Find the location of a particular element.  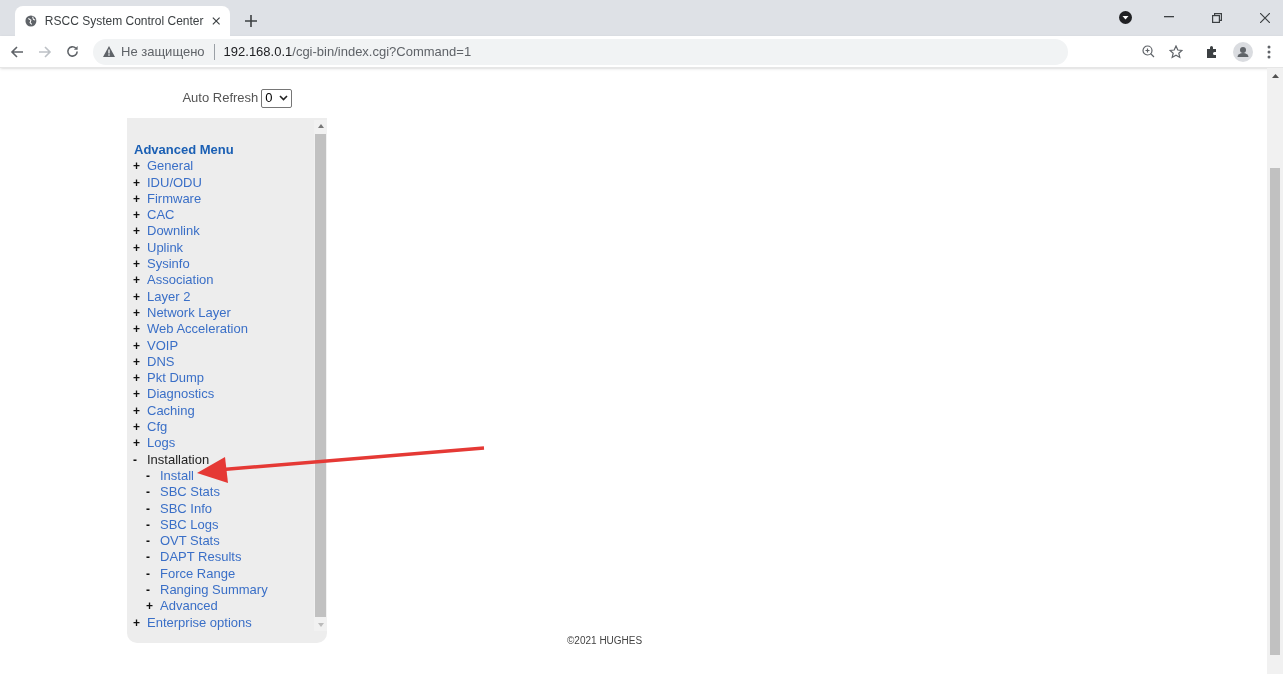

menu-link: Sysinfo is located at coordinates (168, 264).